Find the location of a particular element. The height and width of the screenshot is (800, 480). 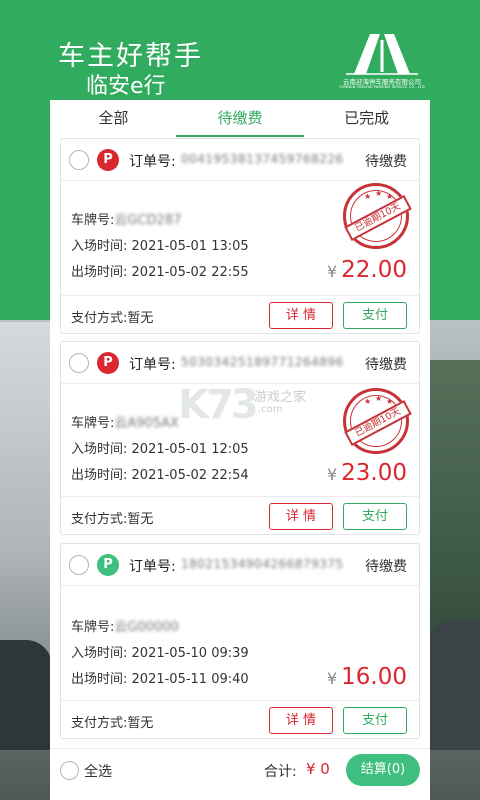

total-label: 合计: is located at coordinates (280, 772).